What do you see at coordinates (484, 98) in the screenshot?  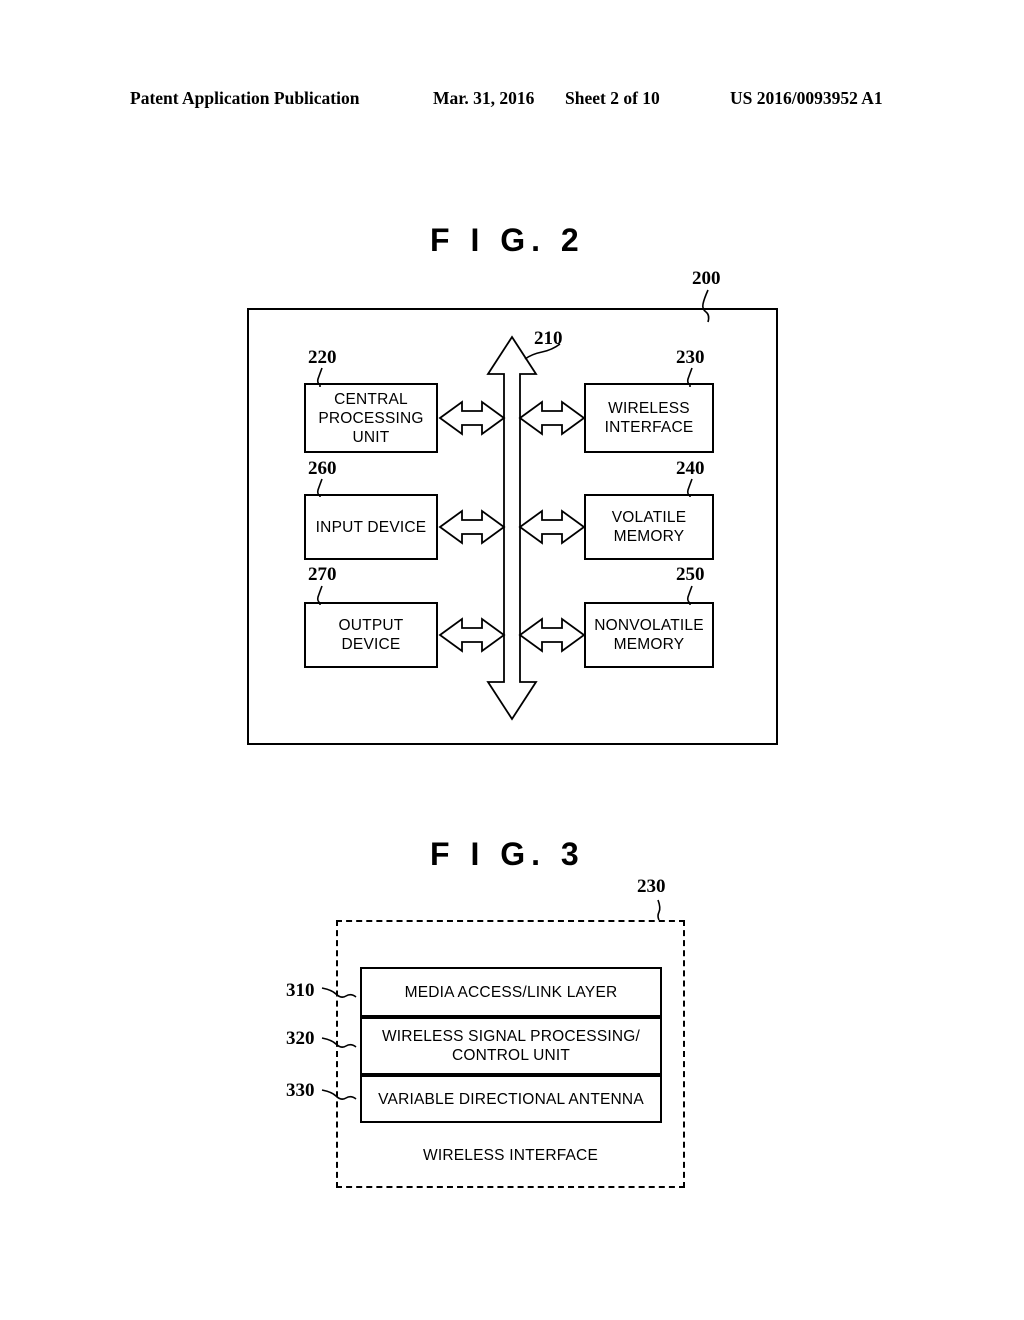 I see `header-date: Mar. 31, 2016` at bounding box center [484, 98].